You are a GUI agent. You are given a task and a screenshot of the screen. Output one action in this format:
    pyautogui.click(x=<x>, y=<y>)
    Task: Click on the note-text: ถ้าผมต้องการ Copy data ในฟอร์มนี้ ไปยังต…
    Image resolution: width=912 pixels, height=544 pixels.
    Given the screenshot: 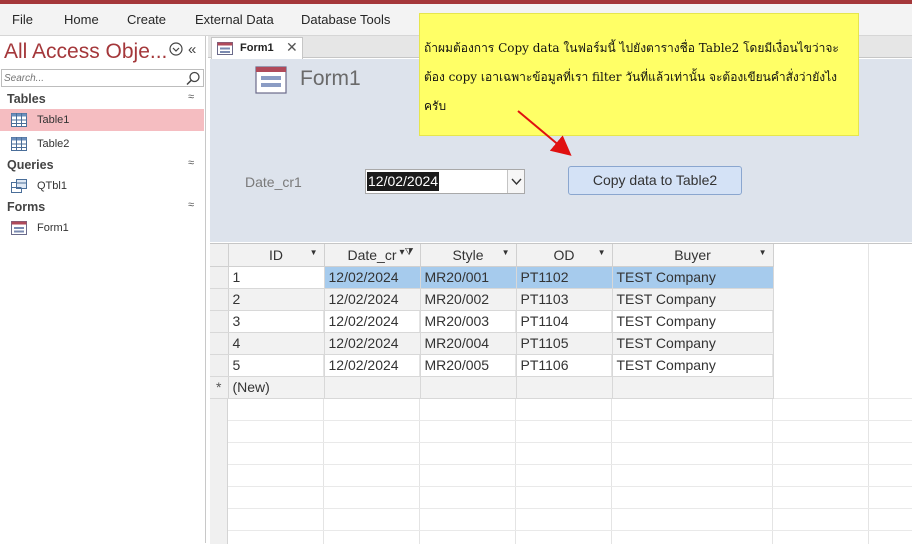 What is the action you would take?
    pyautogui.click(x=631, y=77)
    